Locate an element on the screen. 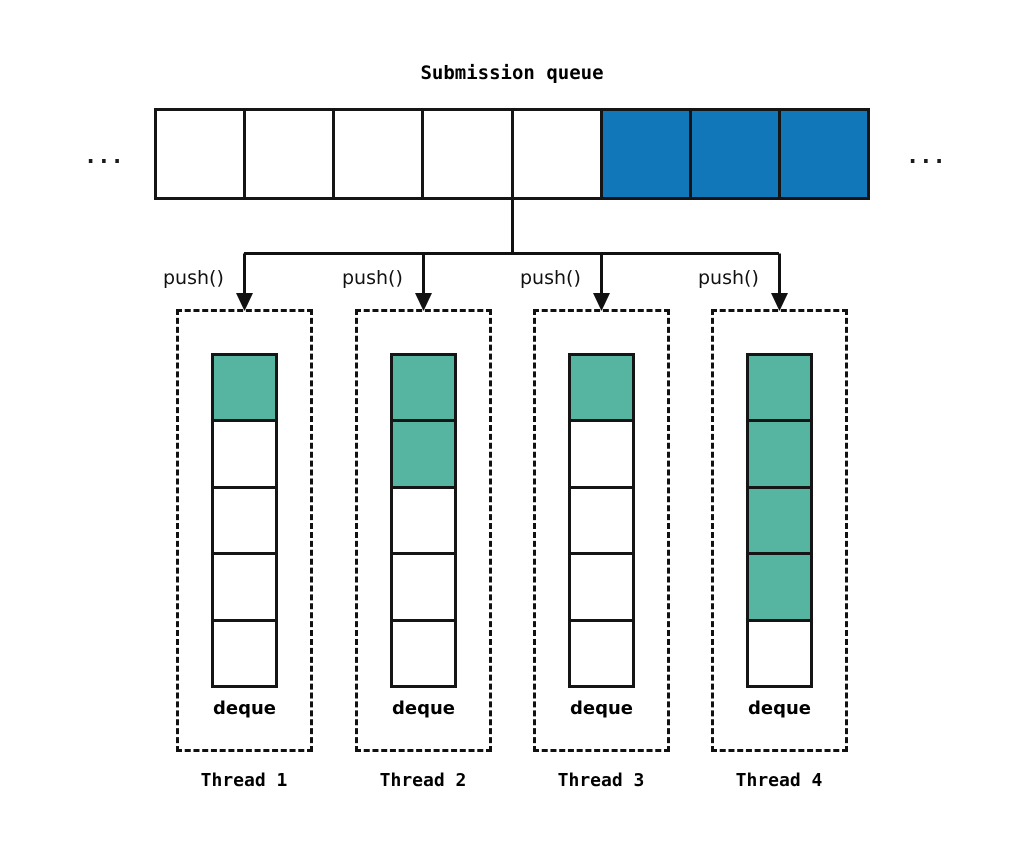  thread-label-3: Thread 3 is located at coordinates (601, 780).